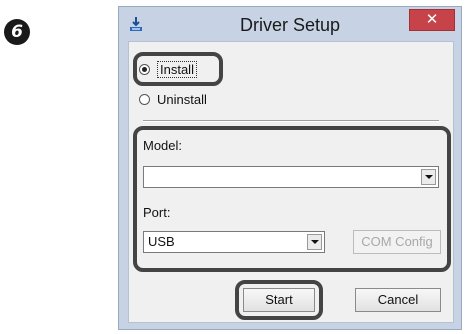  Describe the element at coordinates (17, 32) in the screenshot. I see `step-number-badge: 6` at that location.